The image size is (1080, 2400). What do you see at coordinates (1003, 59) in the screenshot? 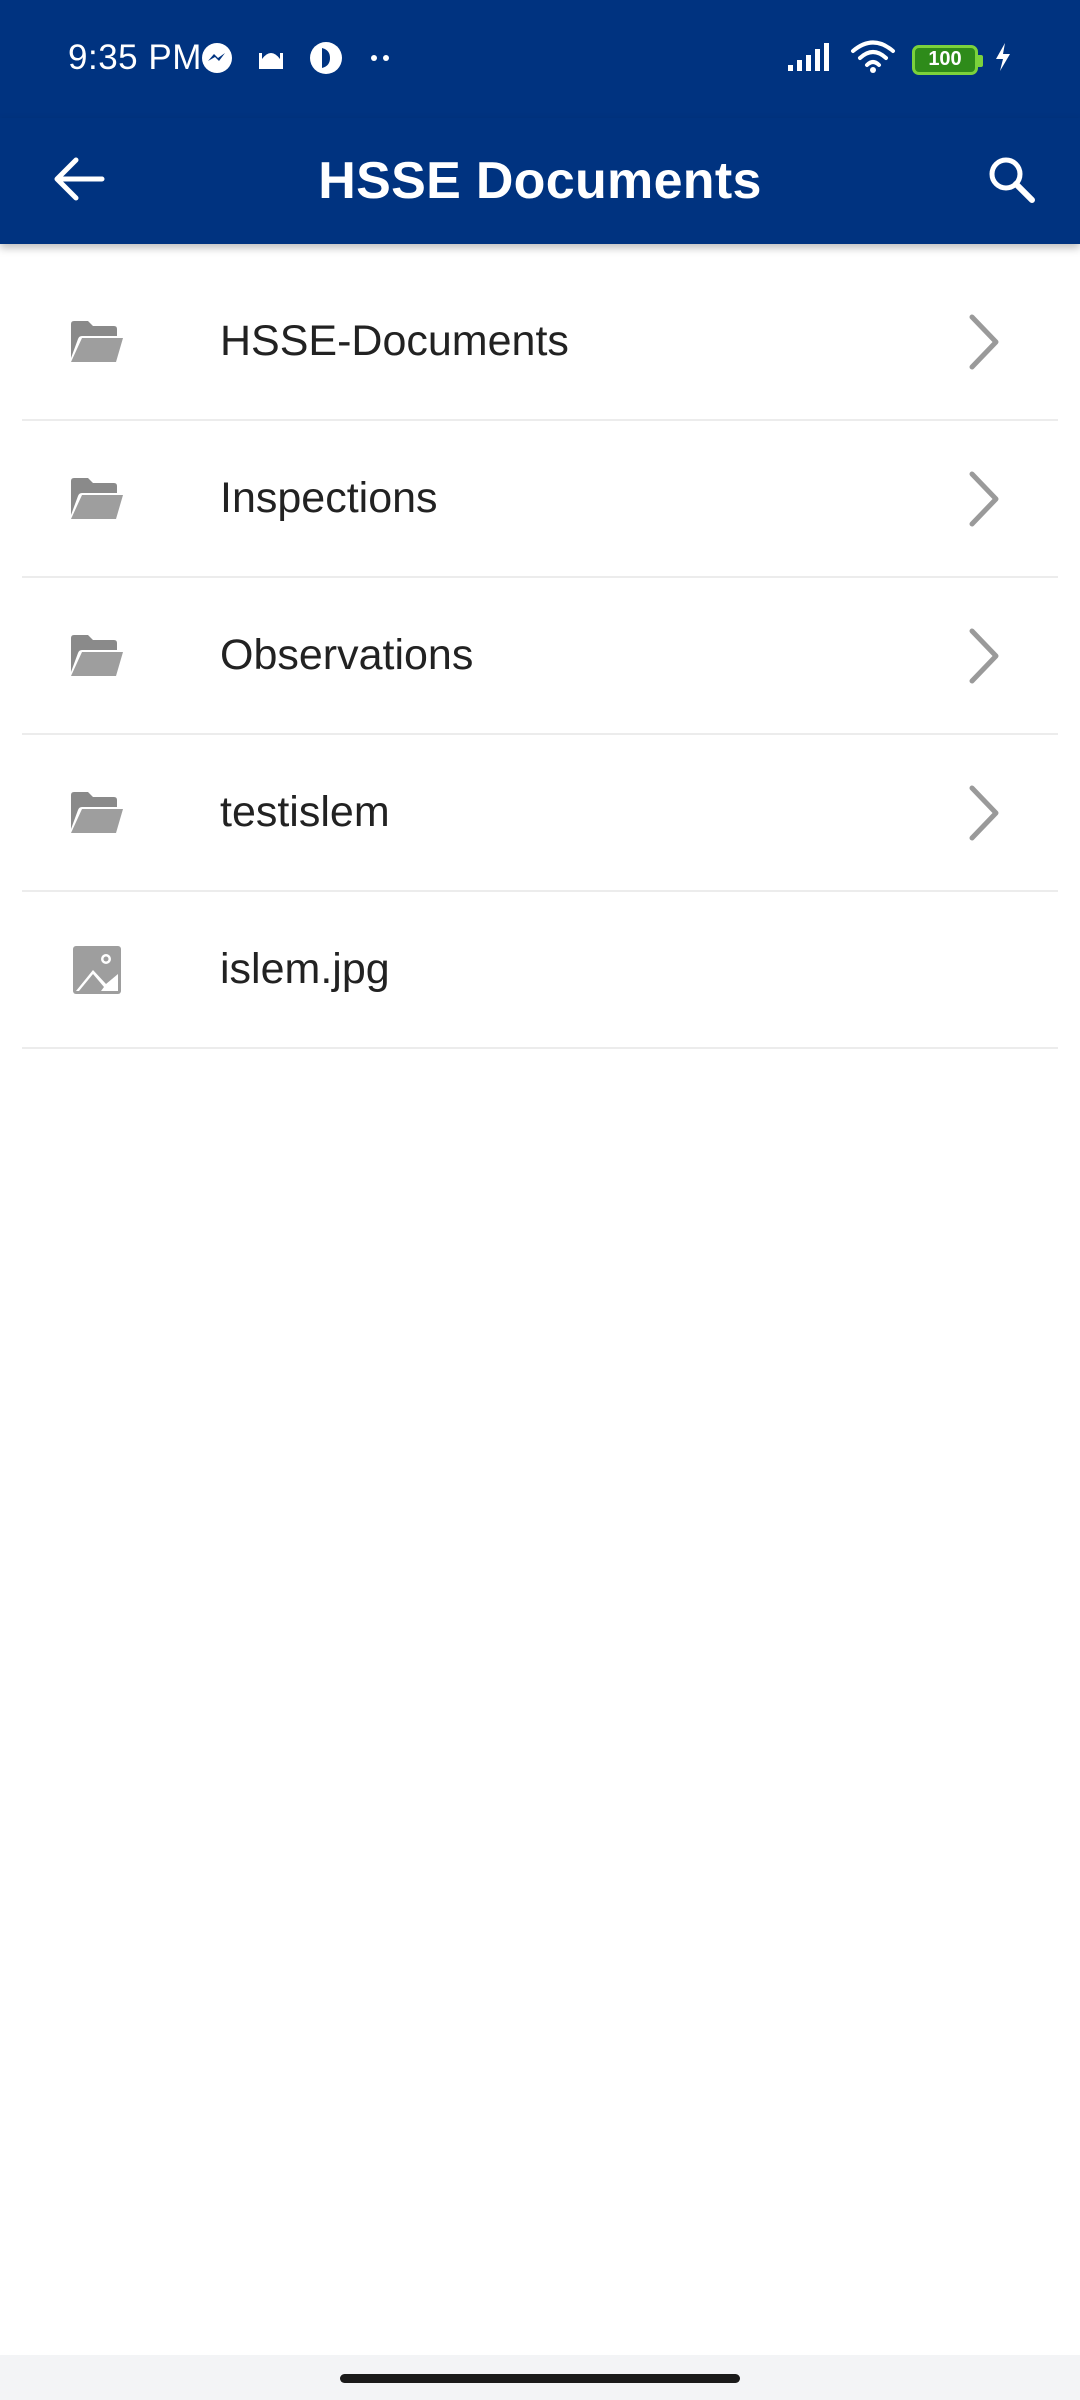
I see `charging-icon` at bounding box center [1003, 59].